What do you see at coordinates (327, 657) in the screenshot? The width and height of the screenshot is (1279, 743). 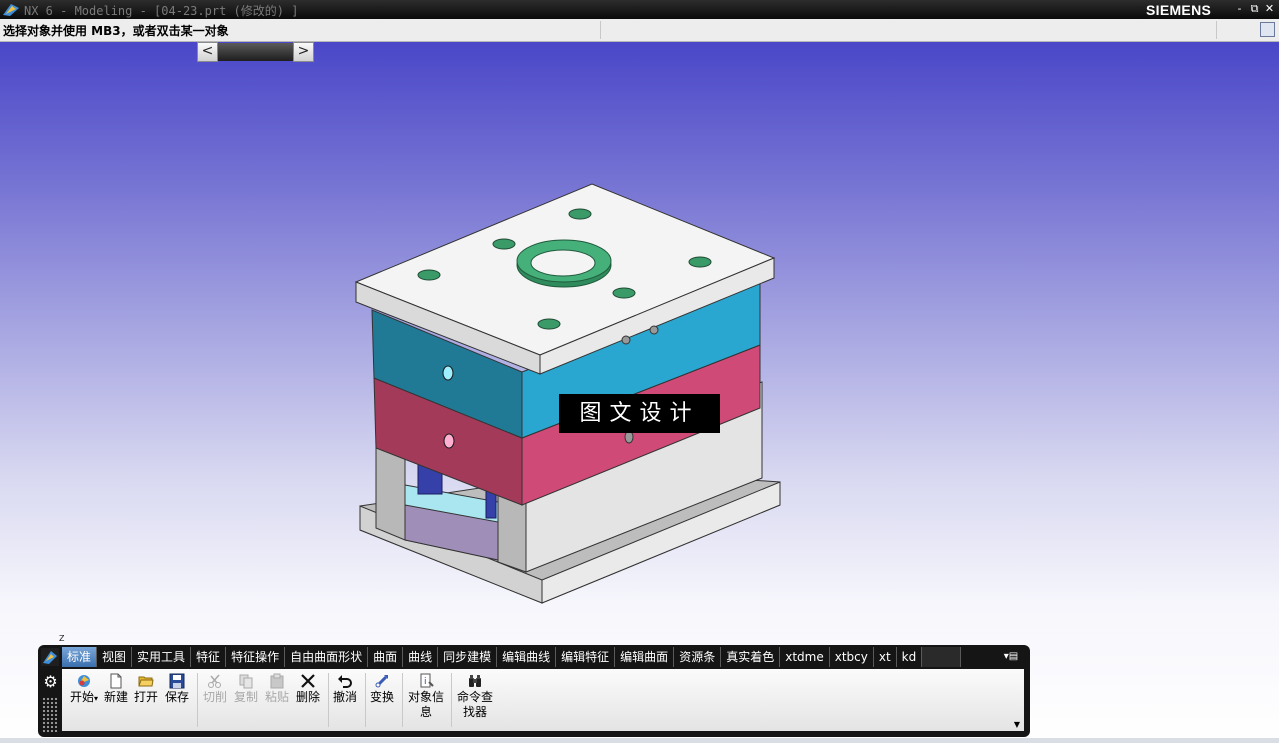 I see `tab-freeform: 自由曲面形状` at bounding box center [327, 657].